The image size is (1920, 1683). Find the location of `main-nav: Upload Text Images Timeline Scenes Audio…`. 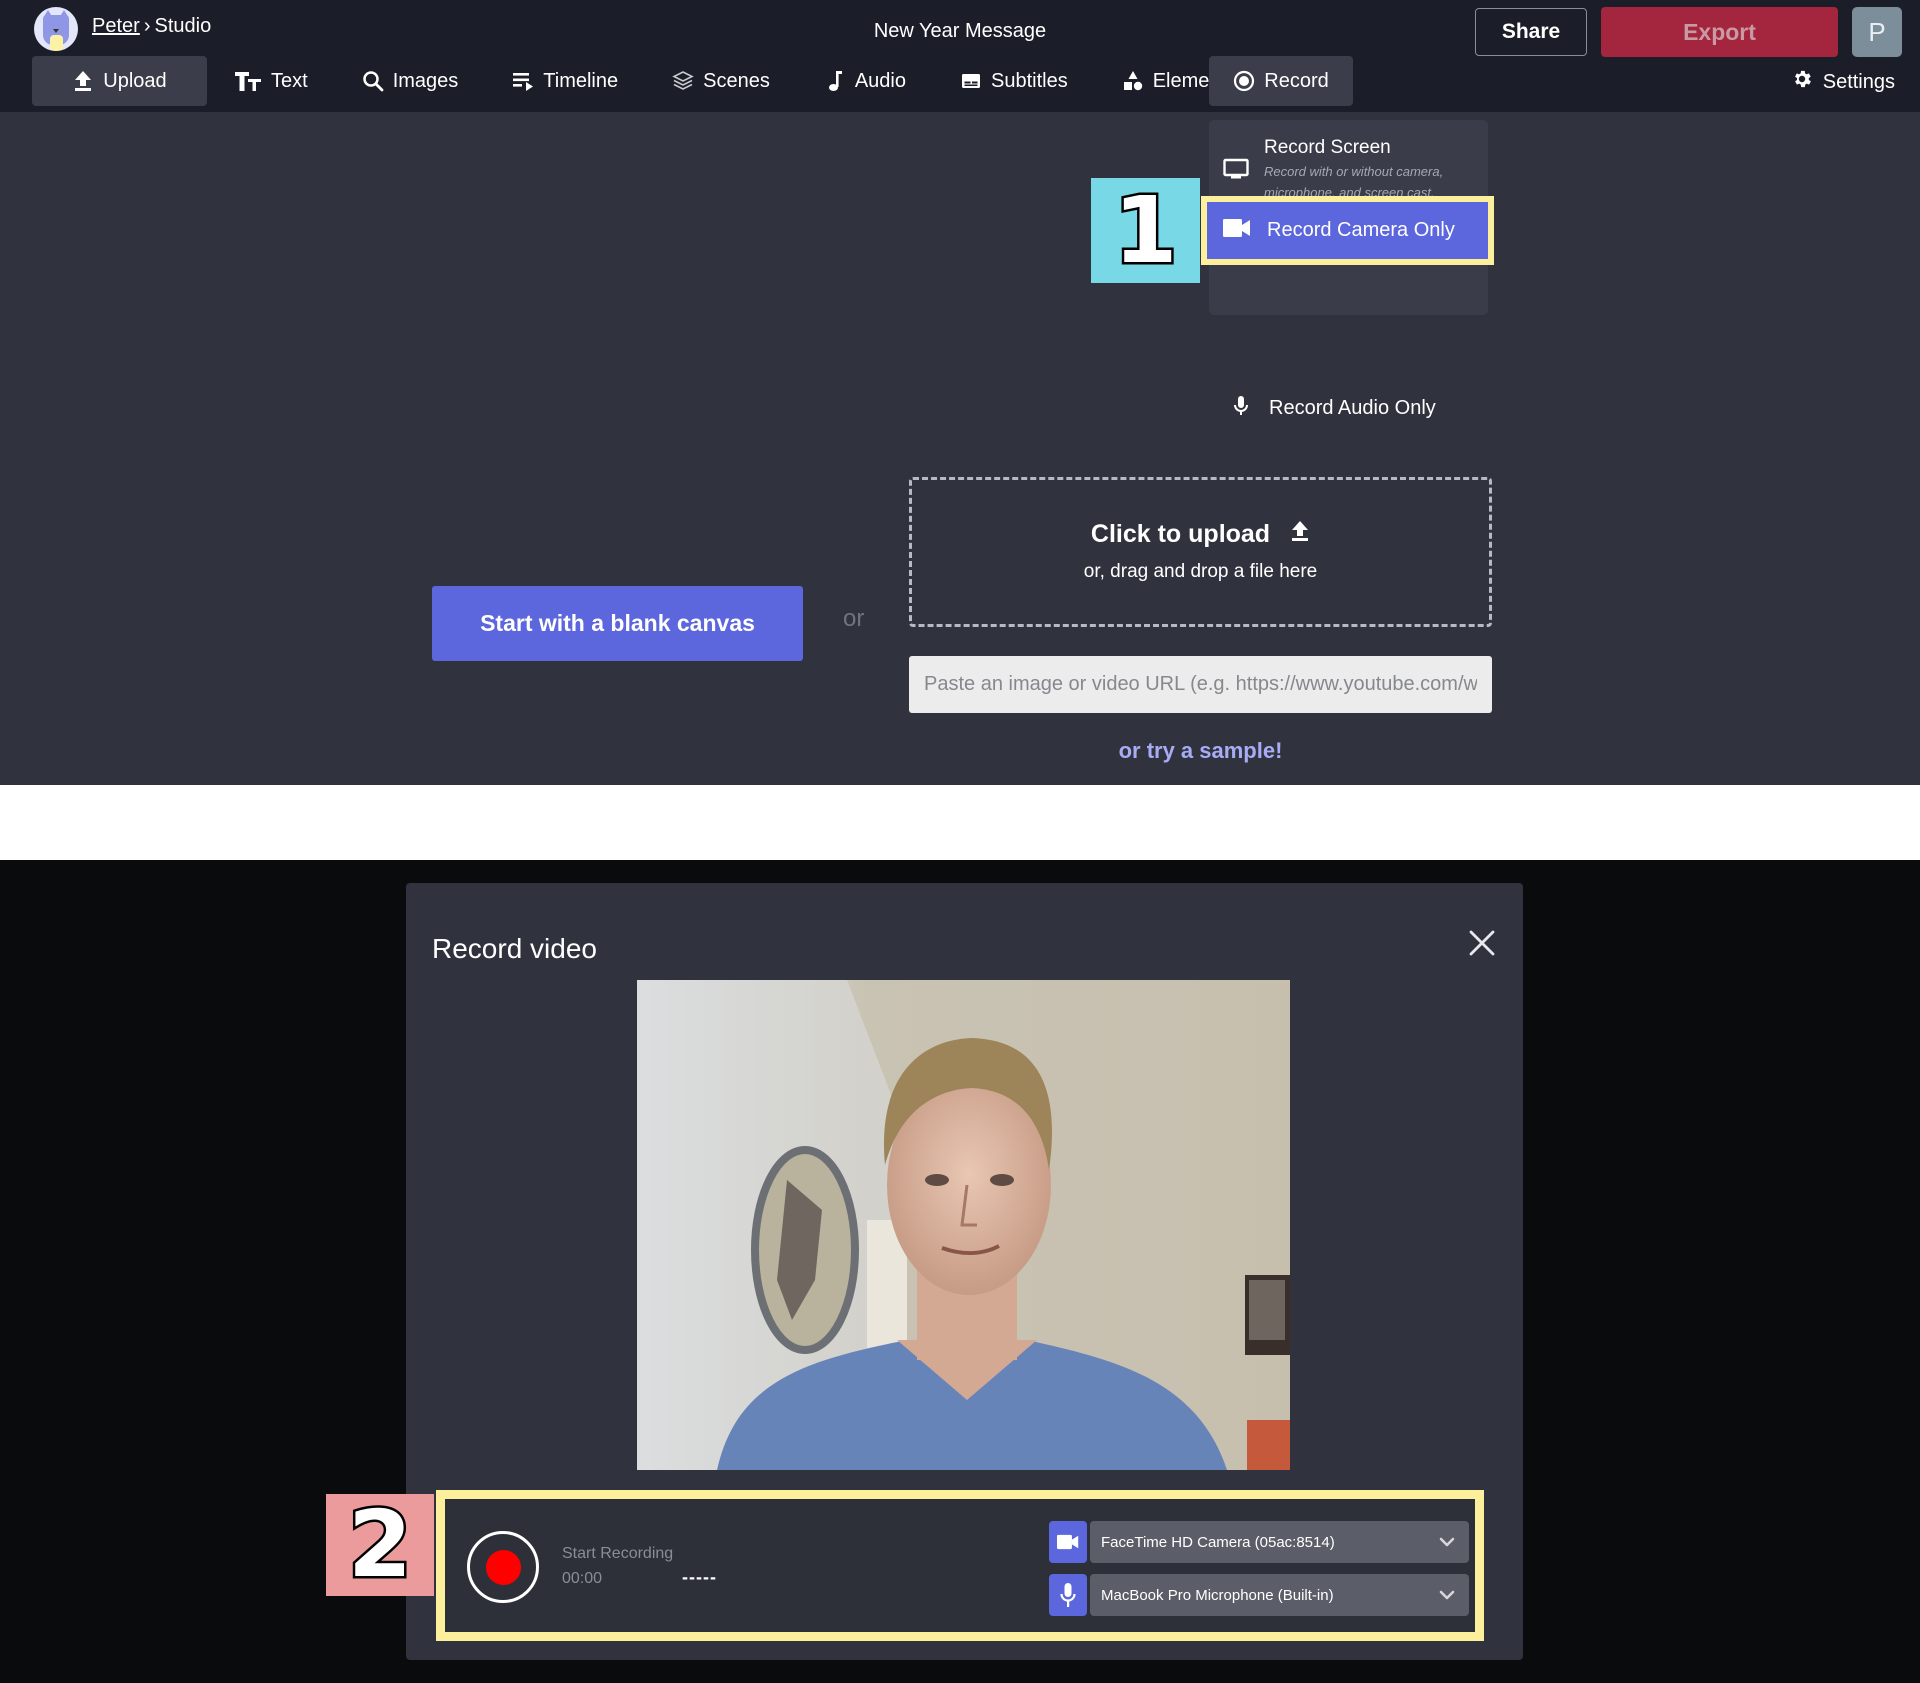

main-nav: Upload Text Images Timeline Scenes Audio… is located at coordinates (692, 81).